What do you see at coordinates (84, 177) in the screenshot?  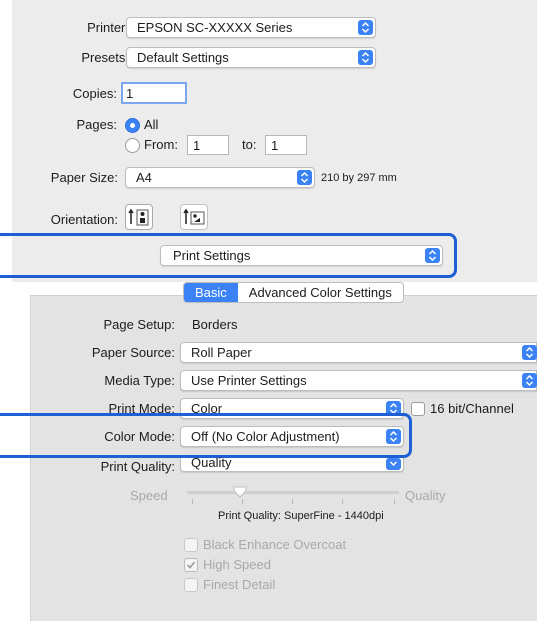 I see `paper-size-label: Paper Size:` at bounding box center [84, 177].